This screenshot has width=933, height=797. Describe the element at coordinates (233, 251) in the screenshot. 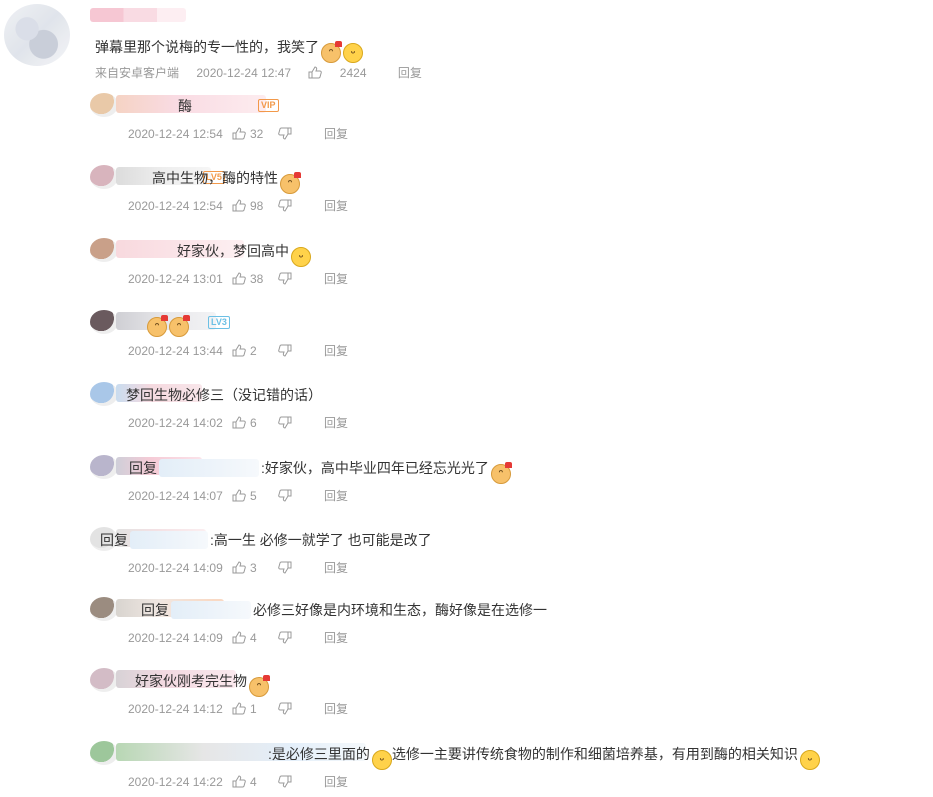

I see `reply-text-content: 好家伙，梦回高中` at that location.